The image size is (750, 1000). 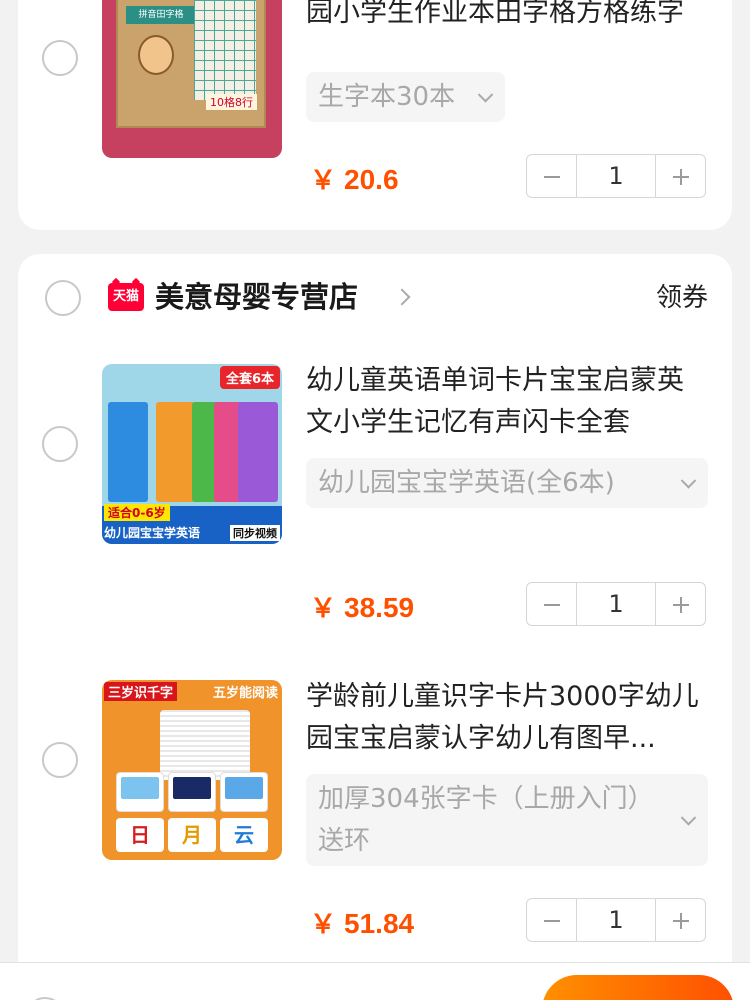 I want to click on sku-selector: 幼儿园宝宝学英语(全6本), so click(x=507, y=483).